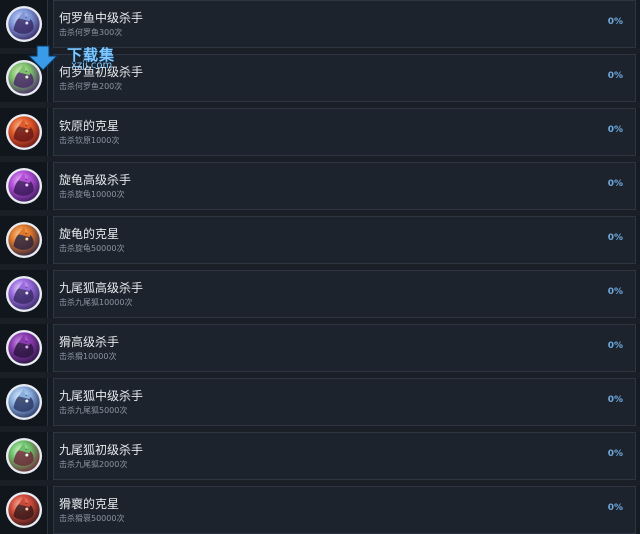 The height and width of the screenshot is (534, 640). I want to click on achievement-description: 击杀九尾狐2000次, so click(93, 464).